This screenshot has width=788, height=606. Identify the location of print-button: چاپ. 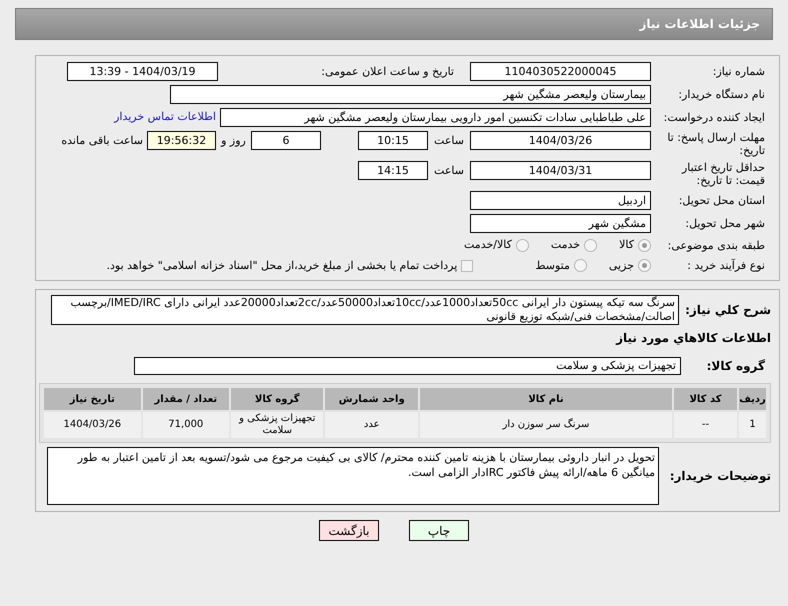
(439, 530).